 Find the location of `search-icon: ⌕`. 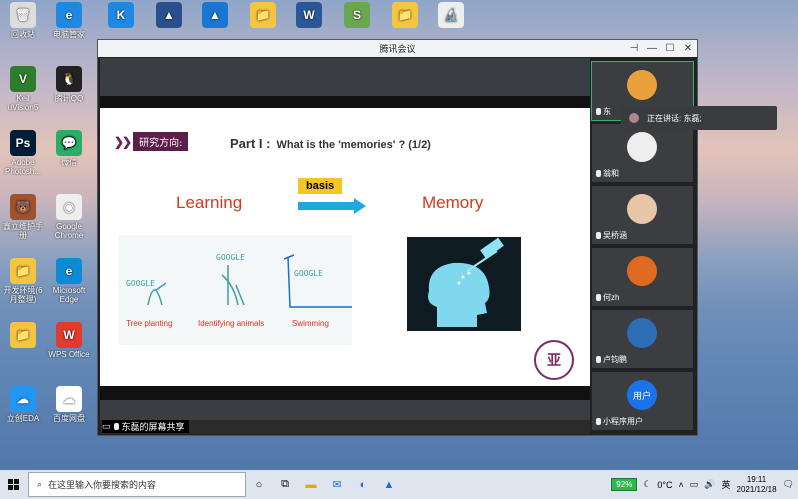

search-icon: ⌕ is located at coordinates (40, 484).